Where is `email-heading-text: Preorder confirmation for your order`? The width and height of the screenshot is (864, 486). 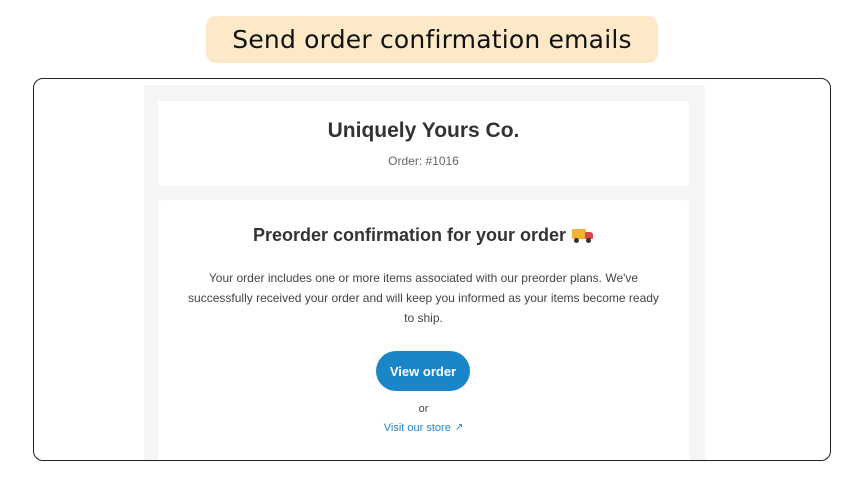
email-heading-text: Preorder confirmation for your order is located at coordinates (409, 235).